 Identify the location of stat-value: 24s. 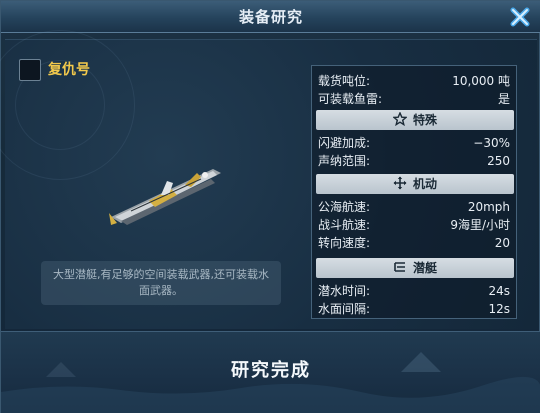
(499, 291).